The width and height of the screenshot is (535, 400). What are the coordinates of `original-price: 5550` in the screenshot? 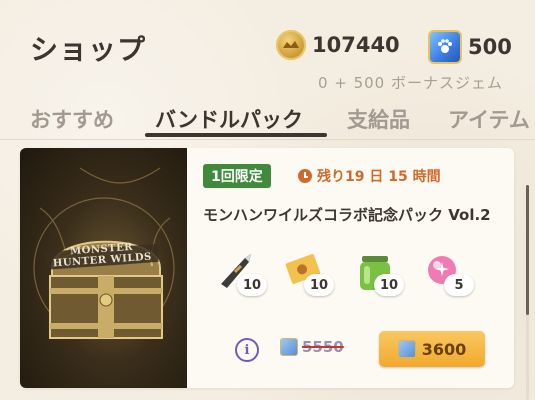 It's located at (312, 347).